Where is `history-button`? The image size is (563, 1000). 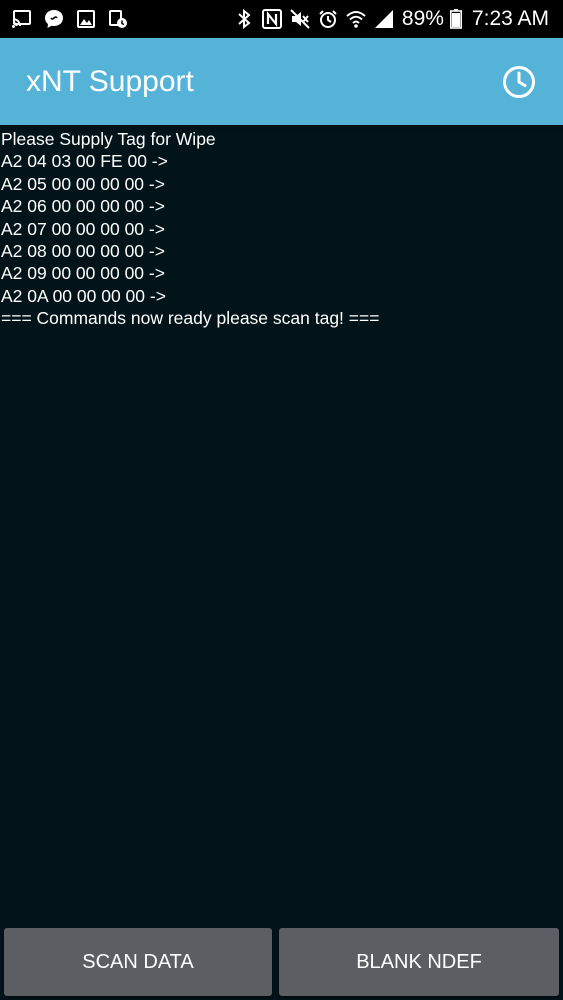
history-button is located at coordinates (519, 82).